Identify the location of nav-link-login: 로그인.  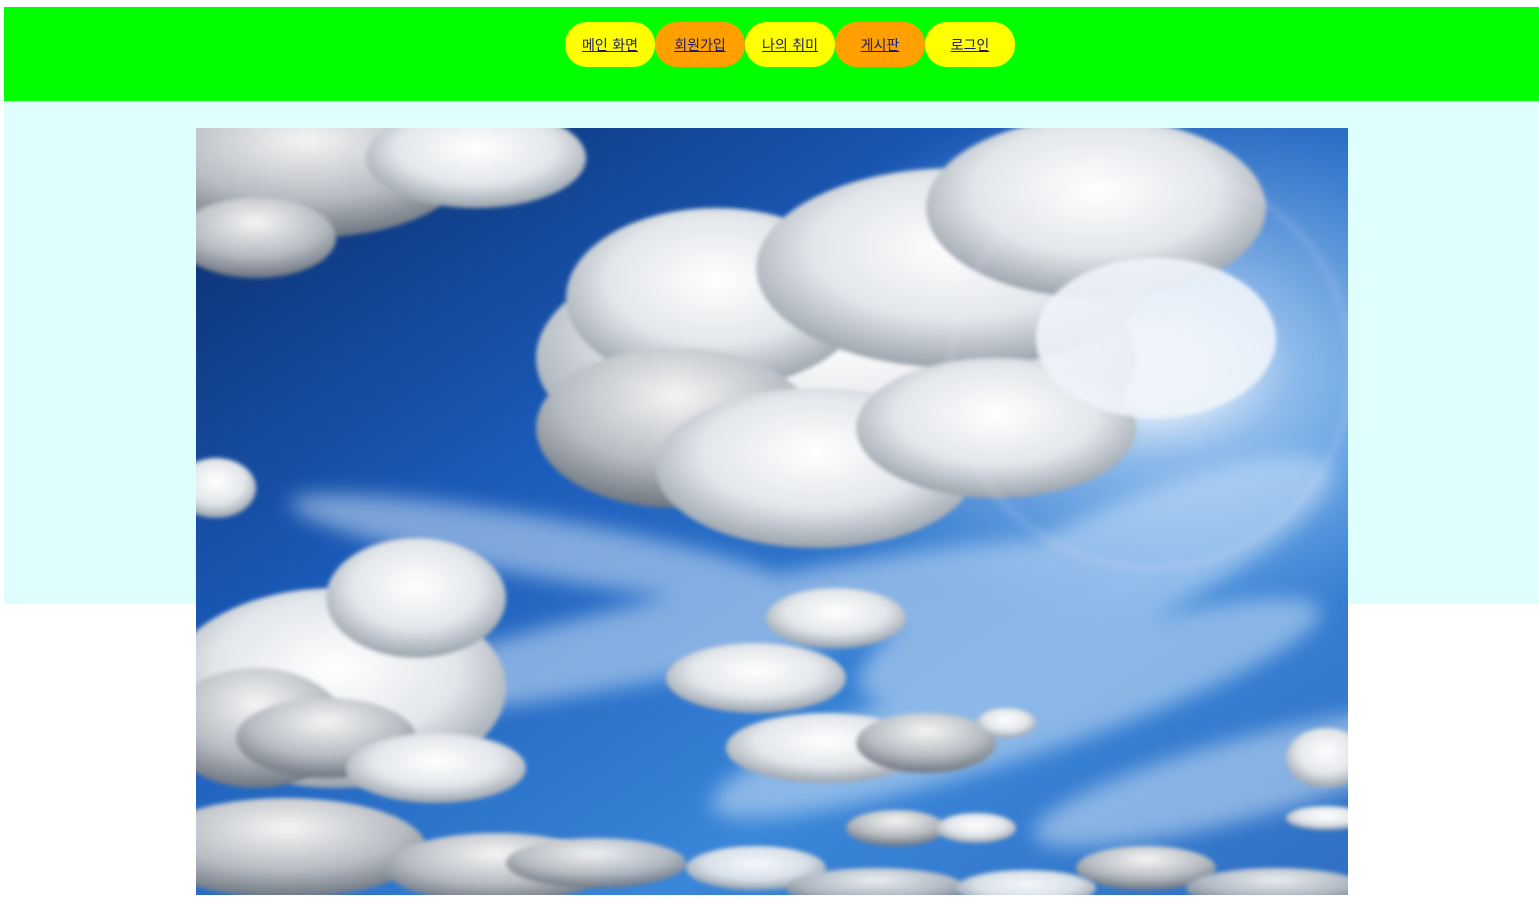
(970, 44).